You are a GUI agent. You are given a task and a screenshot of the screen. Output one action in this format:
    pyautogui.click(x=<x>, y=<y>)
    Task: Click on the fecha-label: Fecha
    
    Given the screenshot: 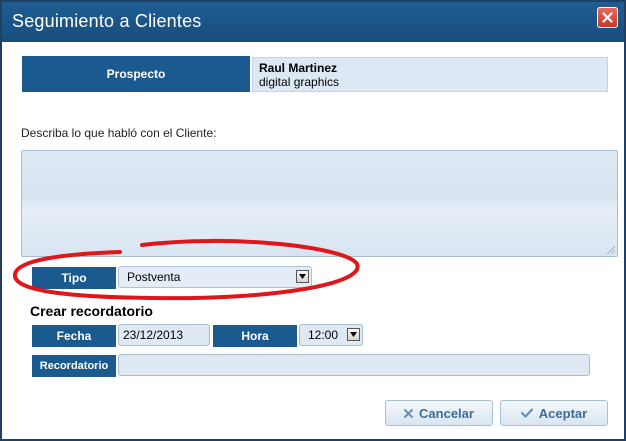 What is the action you would take?
    pyautogui.click(x=74, y=336)
    